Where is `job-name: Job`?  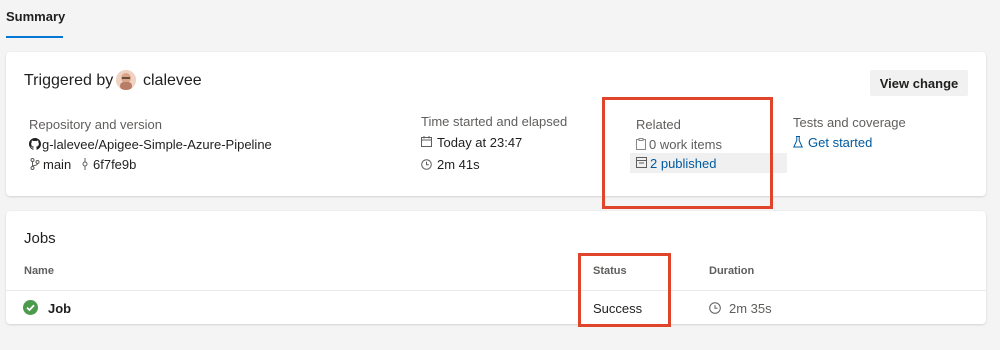
job-name: Job is located at coordinates (59, 308).